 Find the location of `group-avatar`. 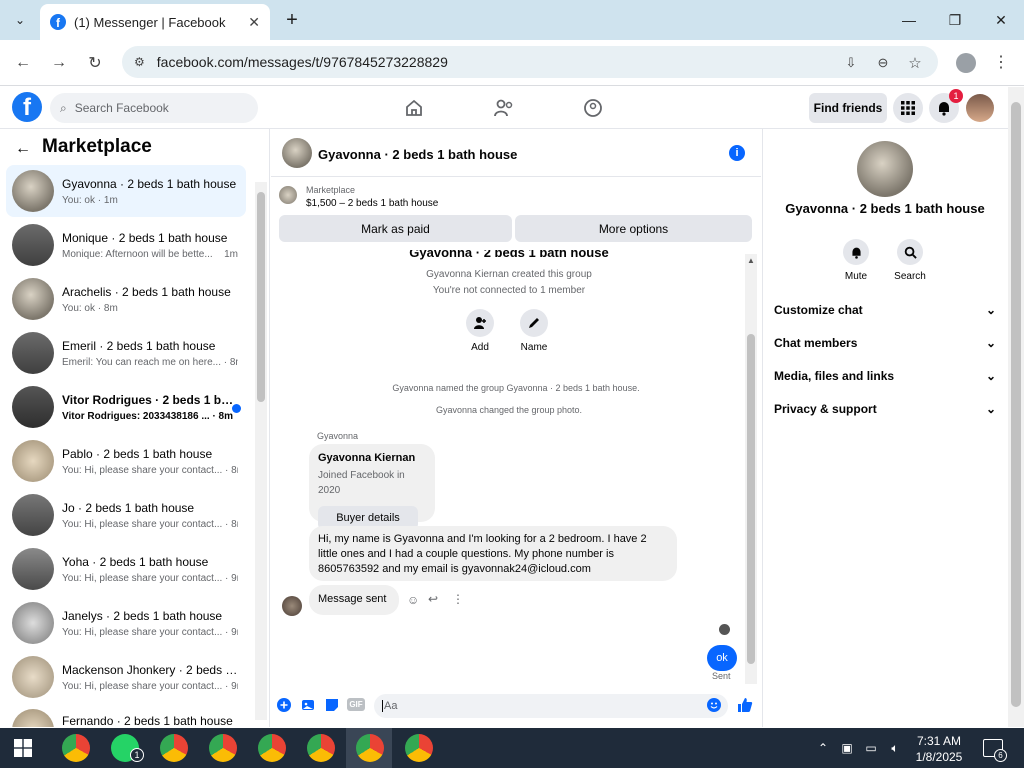

group-avatar is located at coordinates (885, 169).